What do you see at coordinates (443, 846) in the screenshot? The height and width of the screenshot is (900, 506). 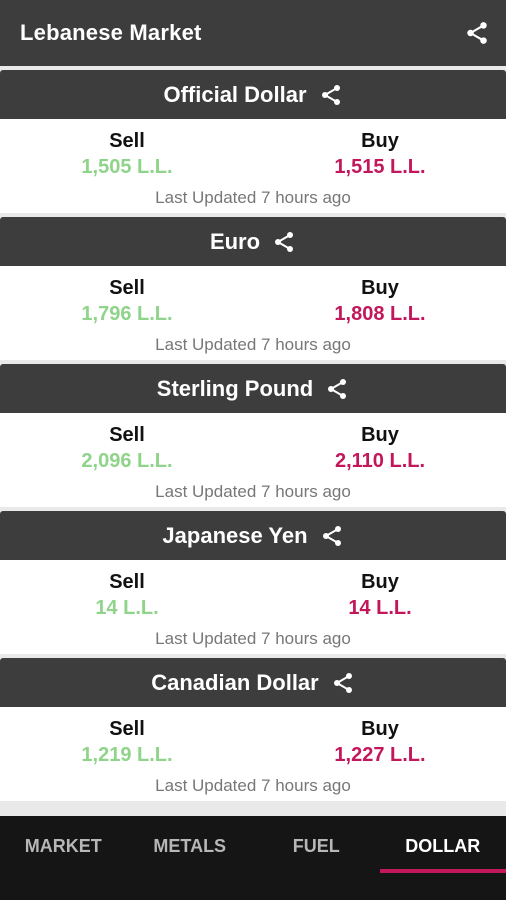 I see `tab-label: DOLLAR` at bounding box center [443, 846].